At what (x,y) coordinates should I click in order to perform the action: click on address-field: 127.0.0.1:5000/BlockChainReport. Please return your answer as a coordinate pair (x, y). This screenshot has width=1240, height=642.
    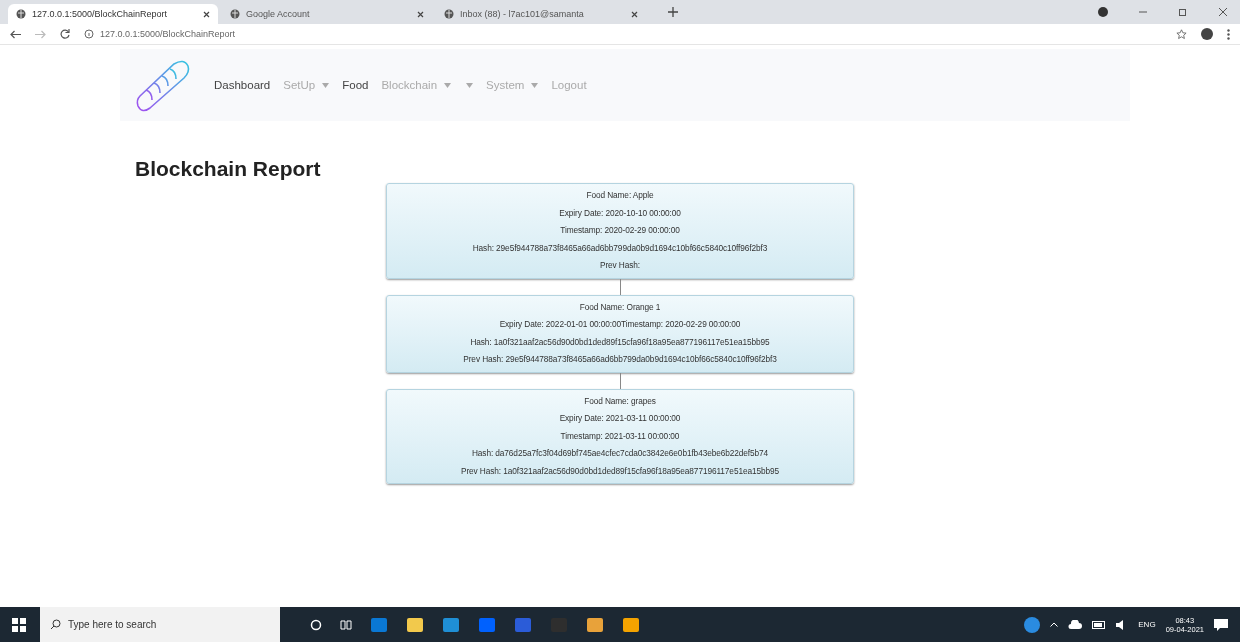
    Looking at the image, I should click on (623, 34).